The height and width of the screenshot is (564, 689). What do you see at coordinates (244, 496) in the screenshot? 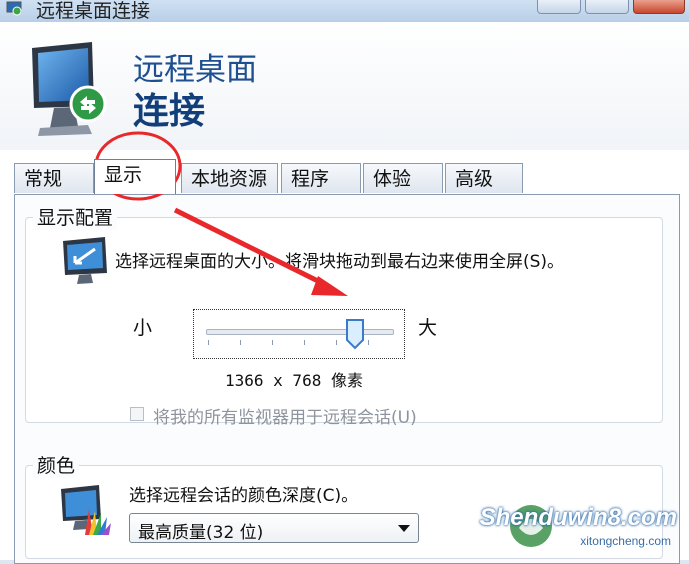
I see `color-depth-description: 选择远程会话的颜色深度(C)。` at bounding box center [244, 496].